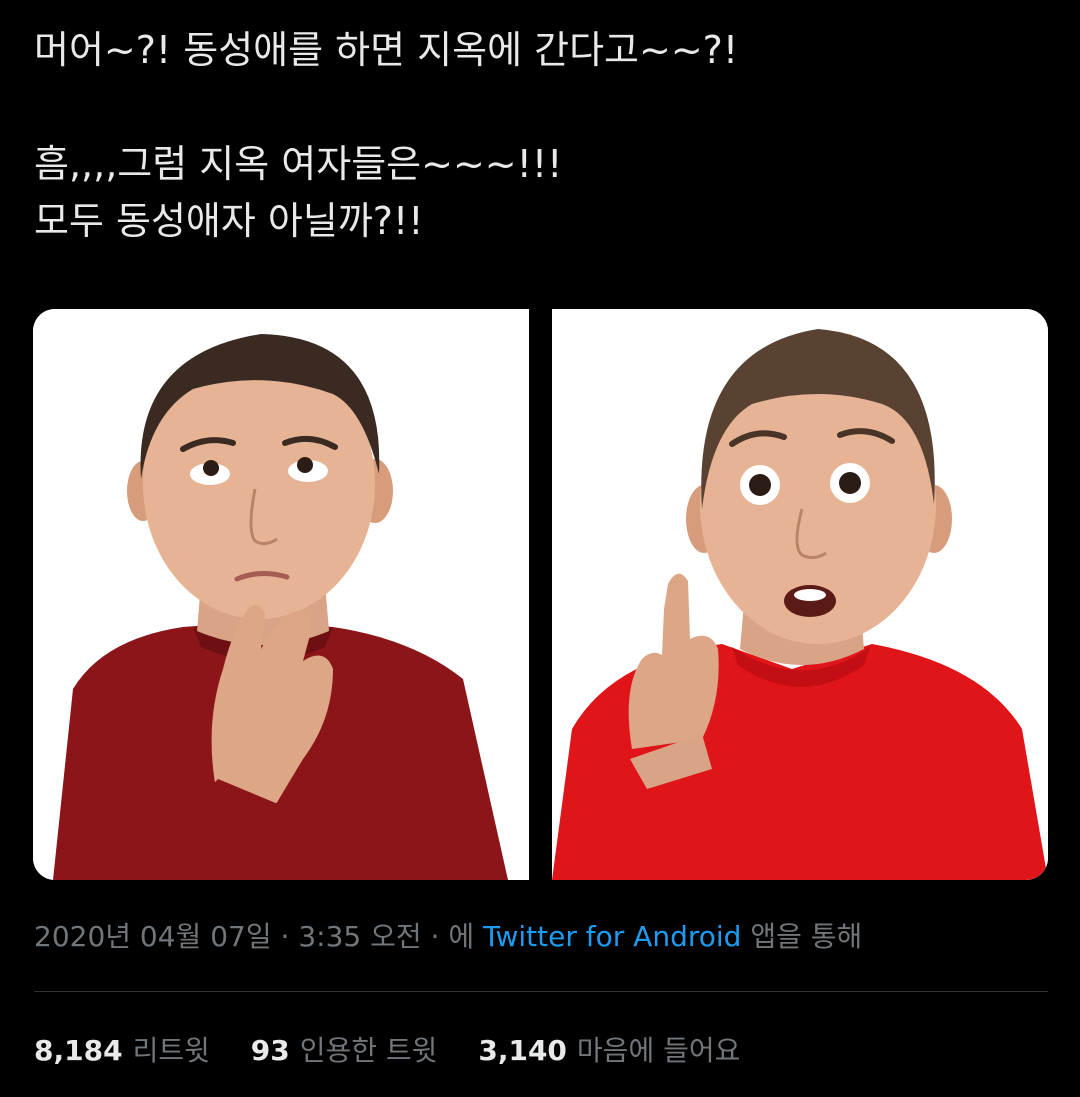  What do you see at coordinates (368, 1050) in the screenshot?
I see `quotes-label: 인용한 트윗` at bounding box center [368, 1050].